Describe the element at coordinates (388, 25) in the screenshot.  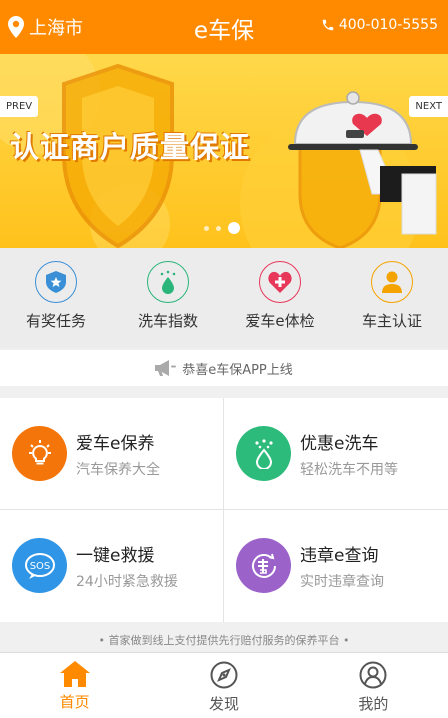
I see `hotline-number: 400-010-5555` at that location.